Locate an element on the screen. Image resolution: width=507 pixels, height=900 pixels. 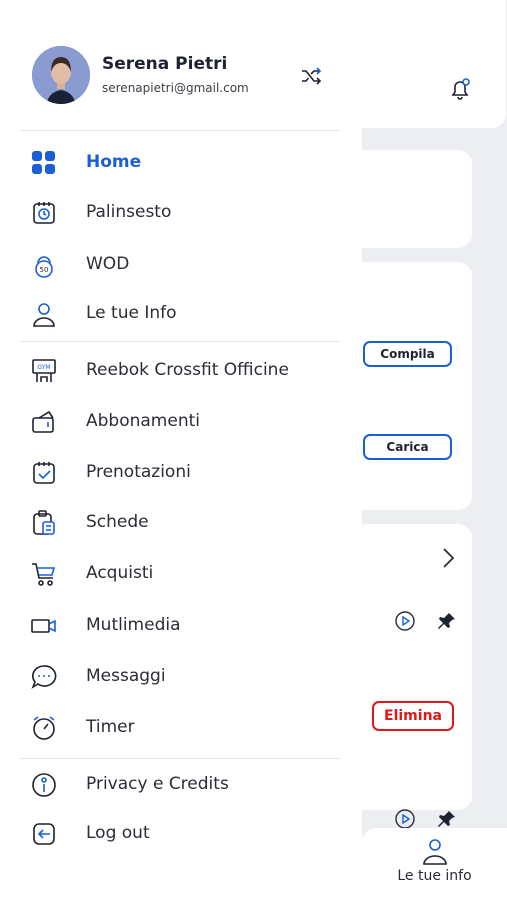
menu-item-label: Acquisti is located at coordinates (120, 573).